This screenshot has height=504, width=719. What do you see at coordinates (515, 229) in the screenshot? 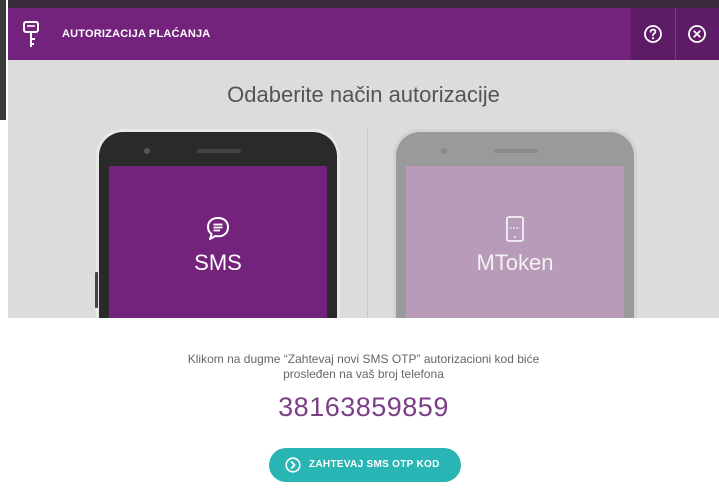
I see `mobile-device-icon` at bounding box center [515, 229].